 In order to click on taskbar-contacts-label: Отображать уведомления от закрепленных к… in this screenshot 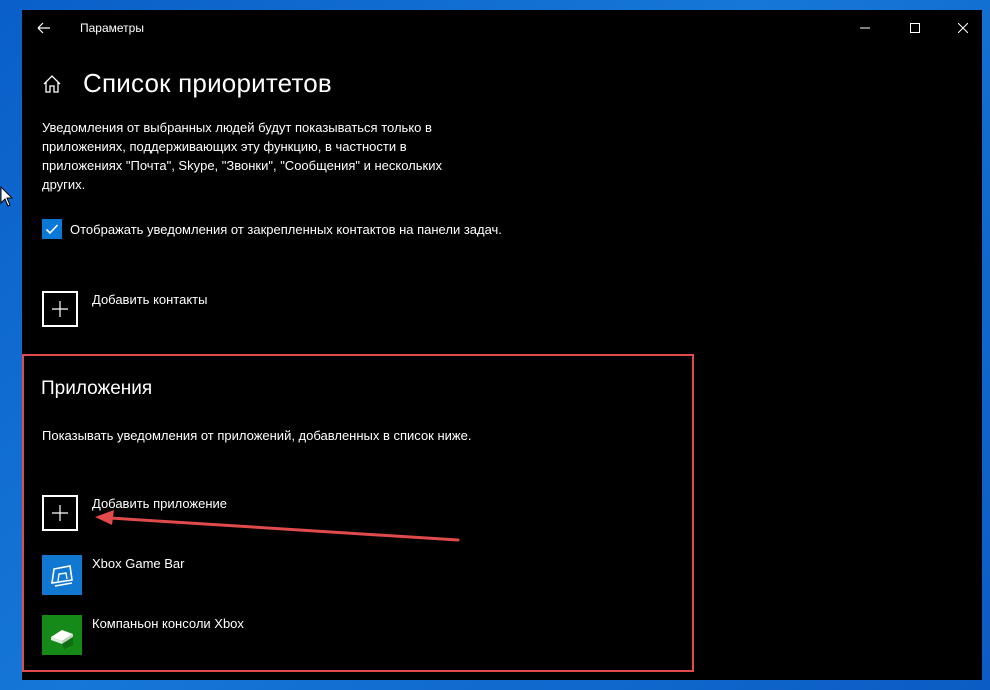, I will do `click(286, 229)`.